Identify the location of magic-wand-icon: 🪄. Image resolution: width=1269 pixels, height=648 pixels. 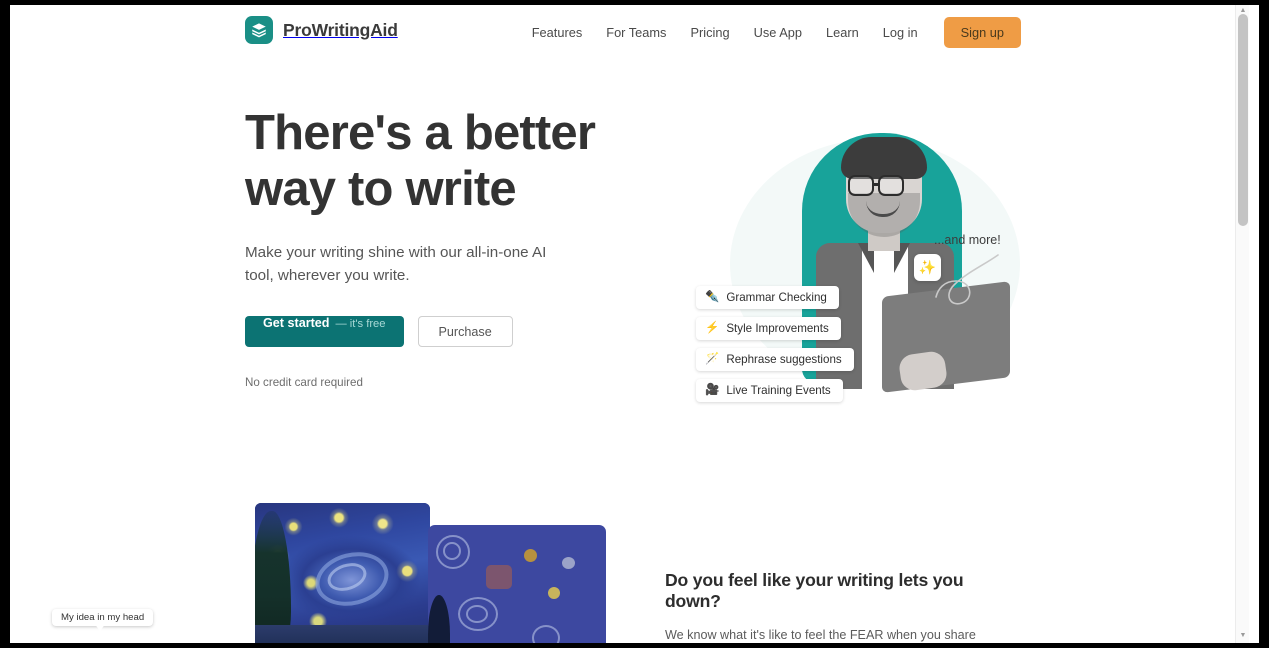
(712, 358).